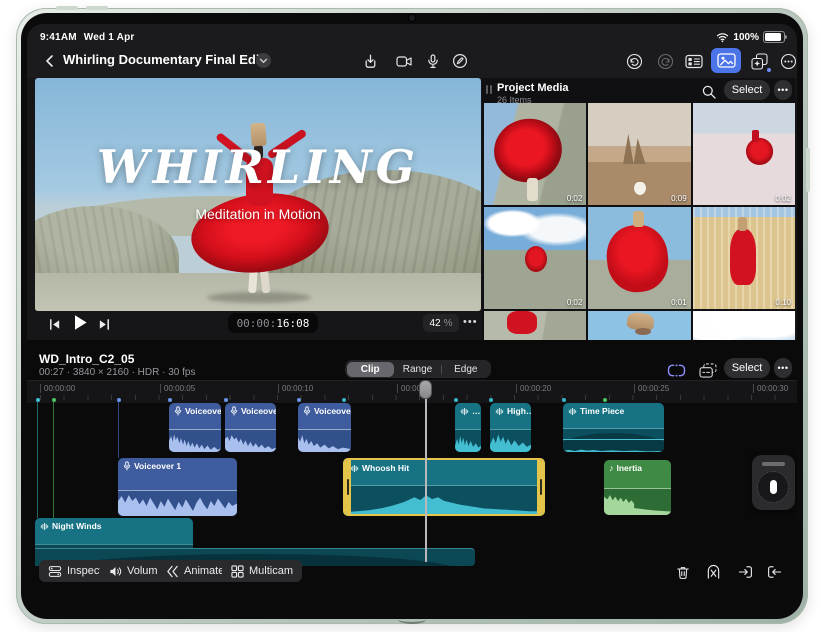 The image size is (824, 632). I want to click on skip-back-button, so click(54, 324).